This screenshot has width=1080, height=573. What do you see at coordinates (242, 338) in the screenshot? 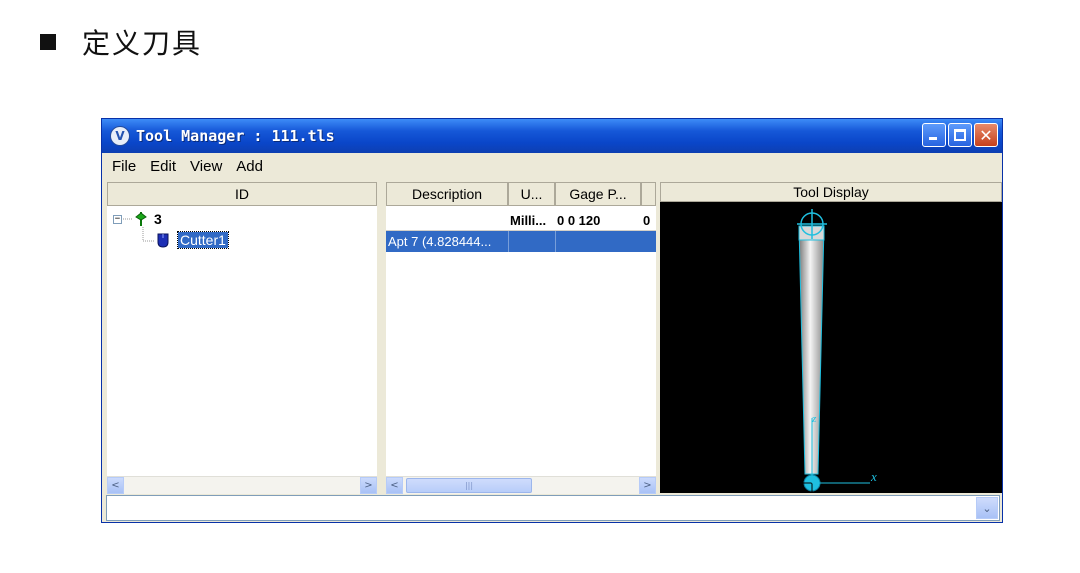
I see `id-tree-pane: ID − 3 Cutter1 < >` at bounding box center [242, 338].